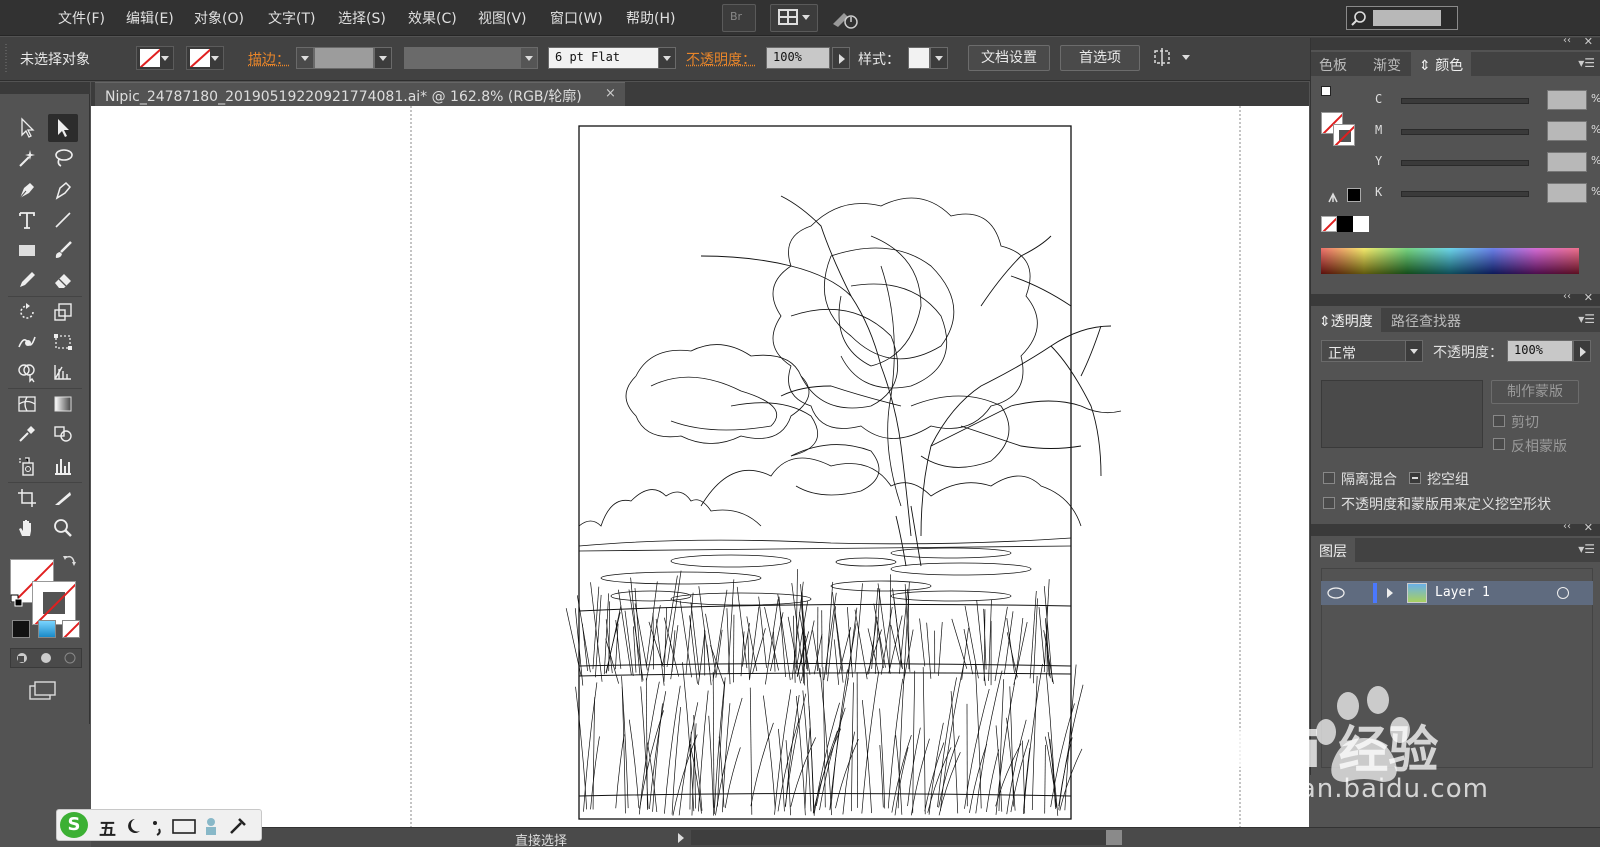 This screenshot has width=1600, height=847. Describe the element at coordinates (1465, 101) in the screenshot. I see `cyan-track` at that location.